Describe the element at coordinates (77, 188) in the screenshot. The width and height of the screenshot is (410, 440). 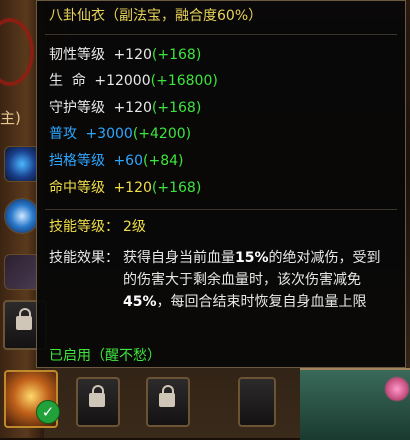
I see `stat-label: 命中等级` at that location.